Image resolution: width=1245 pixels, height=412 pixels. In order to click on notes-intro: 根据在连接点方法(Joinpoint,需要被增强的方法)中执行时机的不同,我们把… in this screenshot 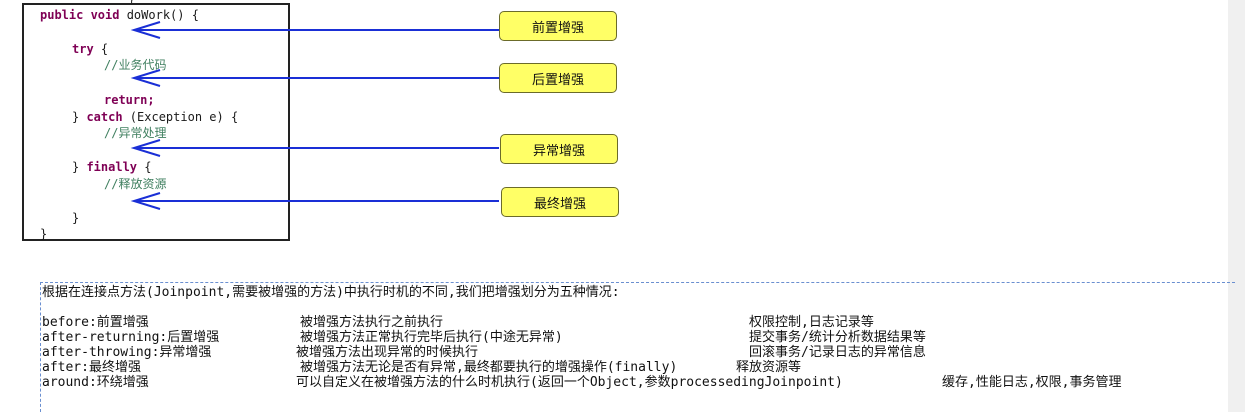, I will do `click(331, 292)`.